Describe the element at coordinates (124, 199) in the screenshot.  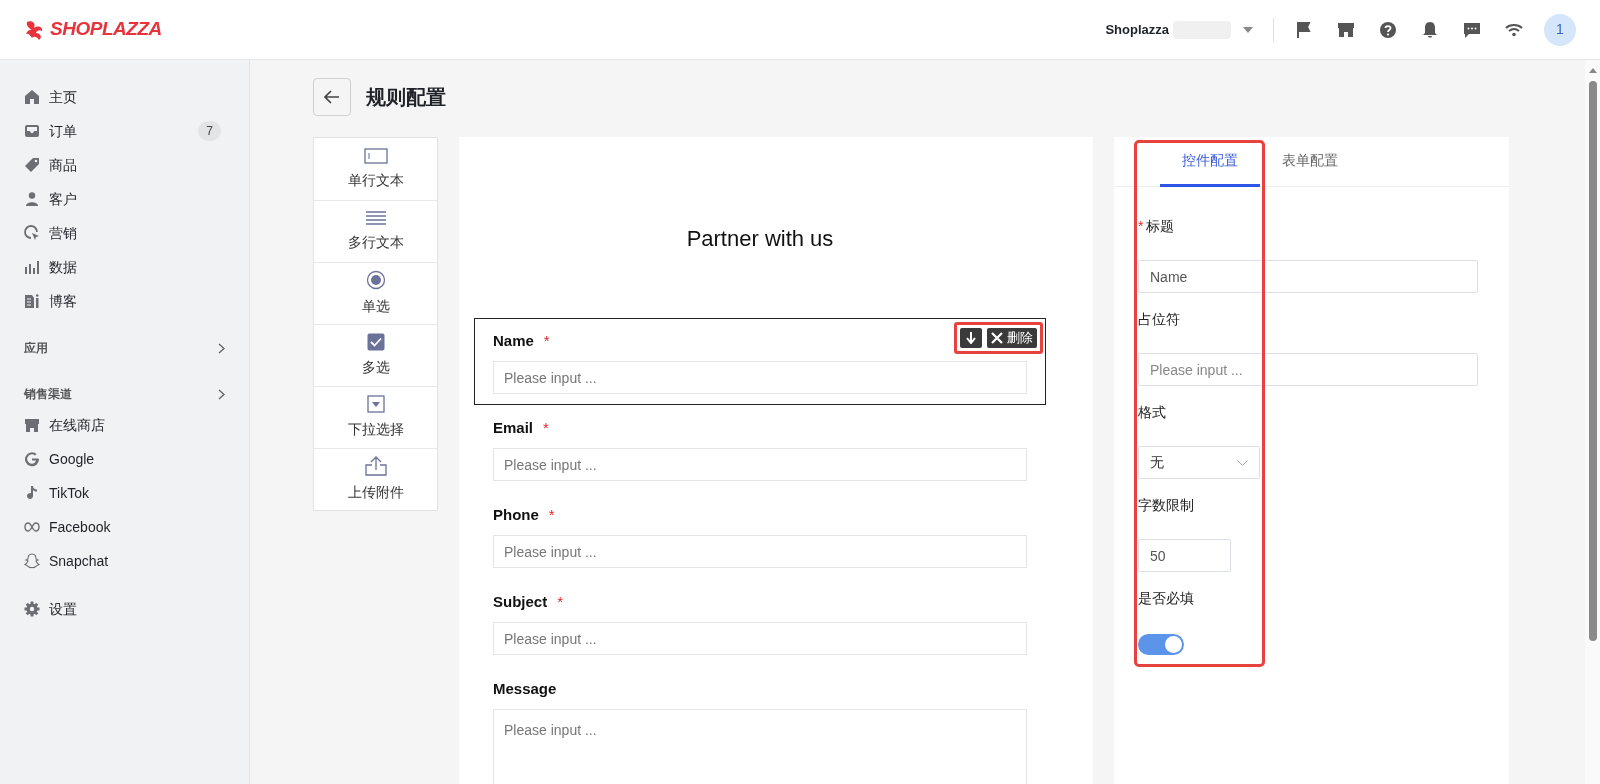
I see `sidebar-item: 客户` at that location.